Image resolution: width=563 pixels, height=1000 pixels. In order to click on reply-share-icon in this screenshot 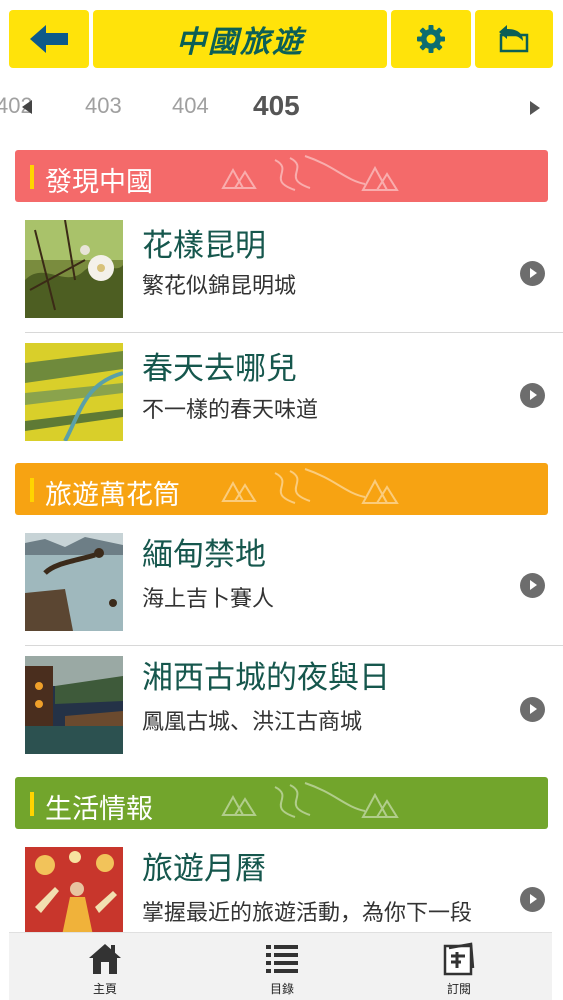, I will do `click(514, 39)`.